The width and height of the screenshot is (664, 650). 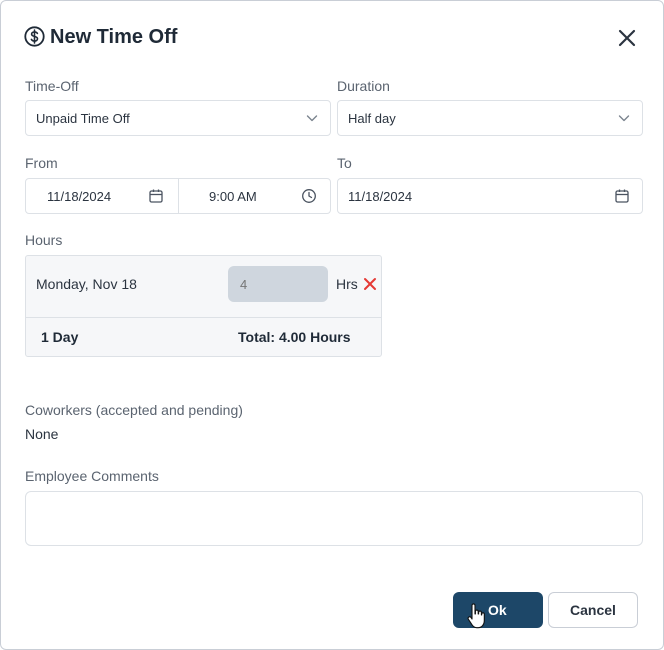 What do you see at coordinates (490, 196) in the screenshot?
I see `to-date-input: 11/18/2024` at bounding box center [490, 196].